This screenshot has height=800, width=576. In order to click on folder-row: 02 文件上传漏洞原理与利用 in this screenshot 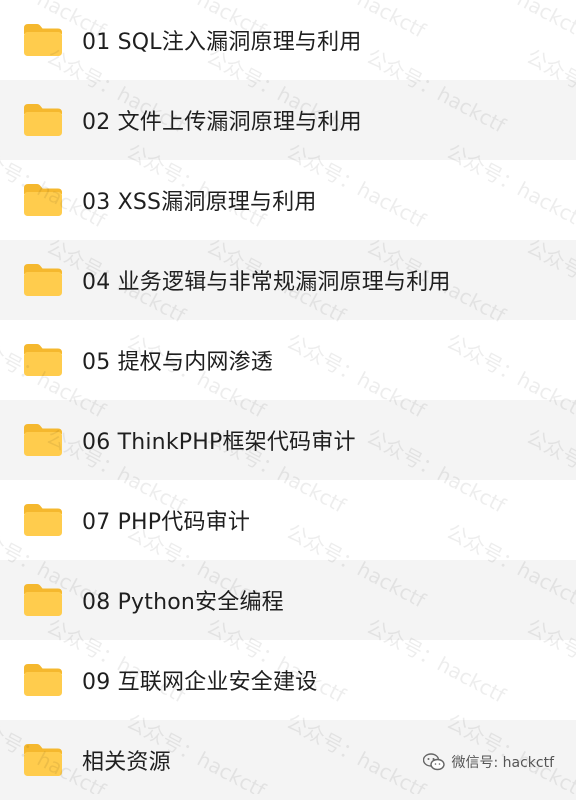, I will do `click(288, 120)`.